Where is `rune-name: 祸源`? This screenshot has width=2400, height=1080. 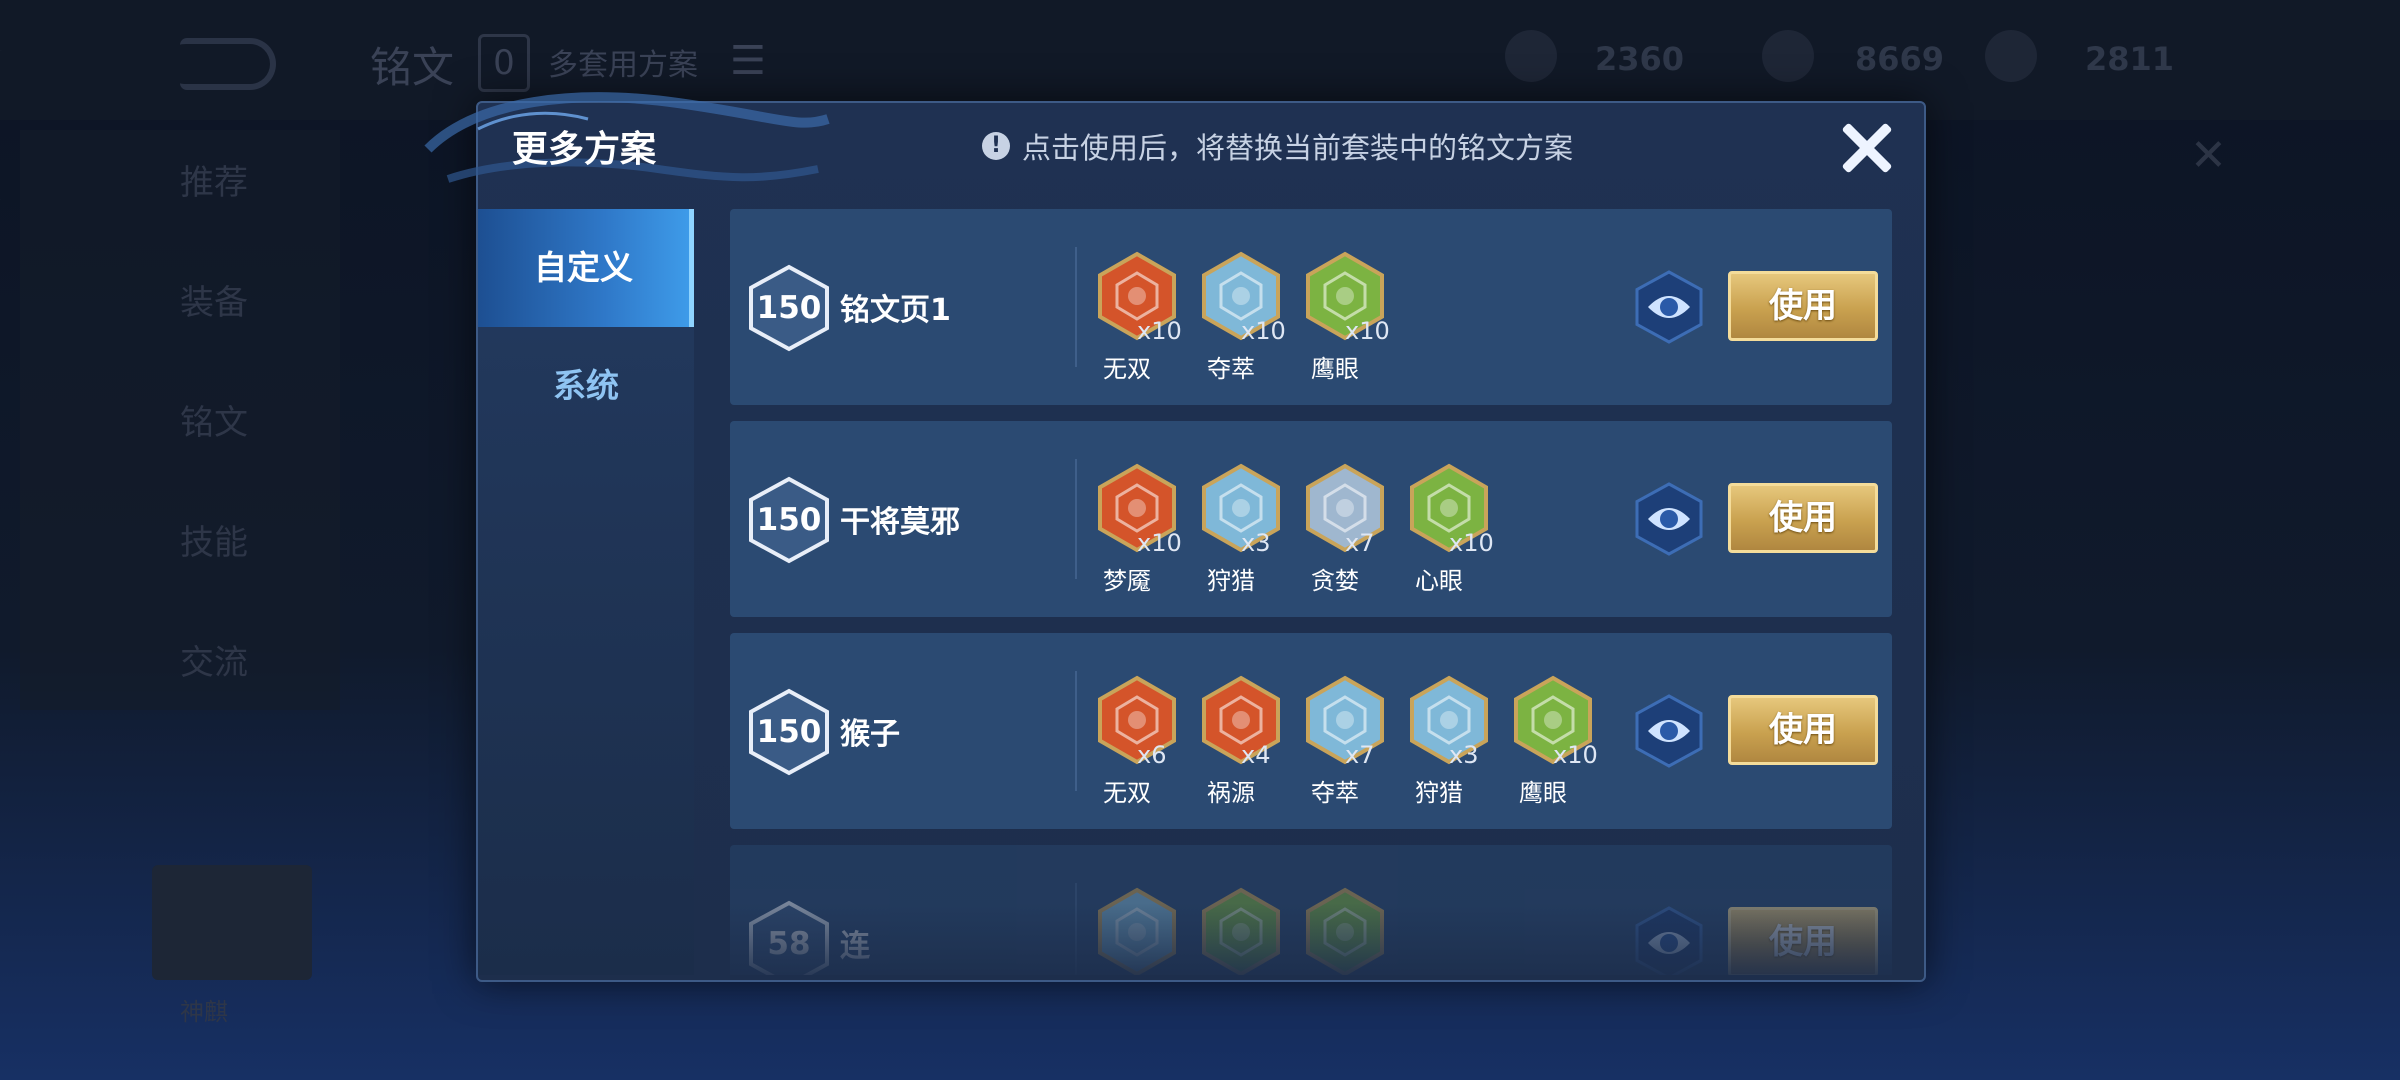
rune-name: 祸源 is located at coordinates (1231, 793).